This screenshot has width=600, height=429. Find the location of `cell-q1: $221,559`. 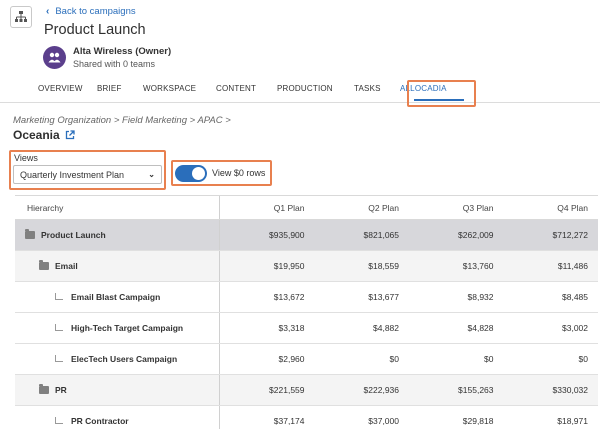

cell-q1: $221,559 is located at coordinates (287, 390).